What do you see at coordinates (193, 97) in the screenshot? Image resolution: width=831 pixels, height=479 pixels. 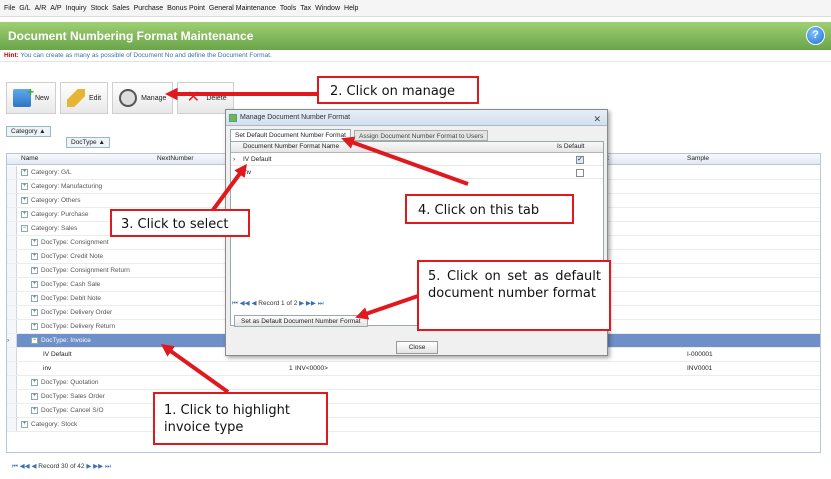 I see `delete-x-icon: ✕` at bounding box center [193, 97].